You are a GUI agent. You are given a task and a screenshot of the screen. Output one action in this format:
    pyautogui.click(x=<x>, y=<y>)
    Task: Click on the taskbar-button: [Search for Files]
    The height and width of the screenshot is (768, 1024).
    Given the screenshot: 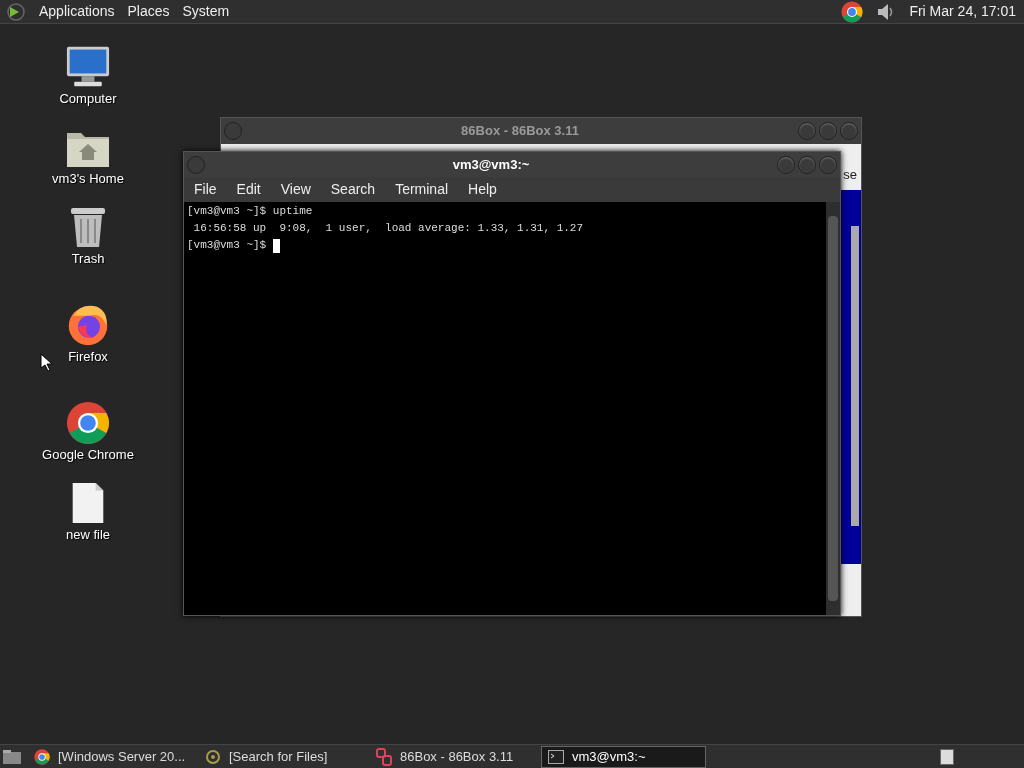 What is the action you would take?
    pyautogui.click(x=281, y=756)
    